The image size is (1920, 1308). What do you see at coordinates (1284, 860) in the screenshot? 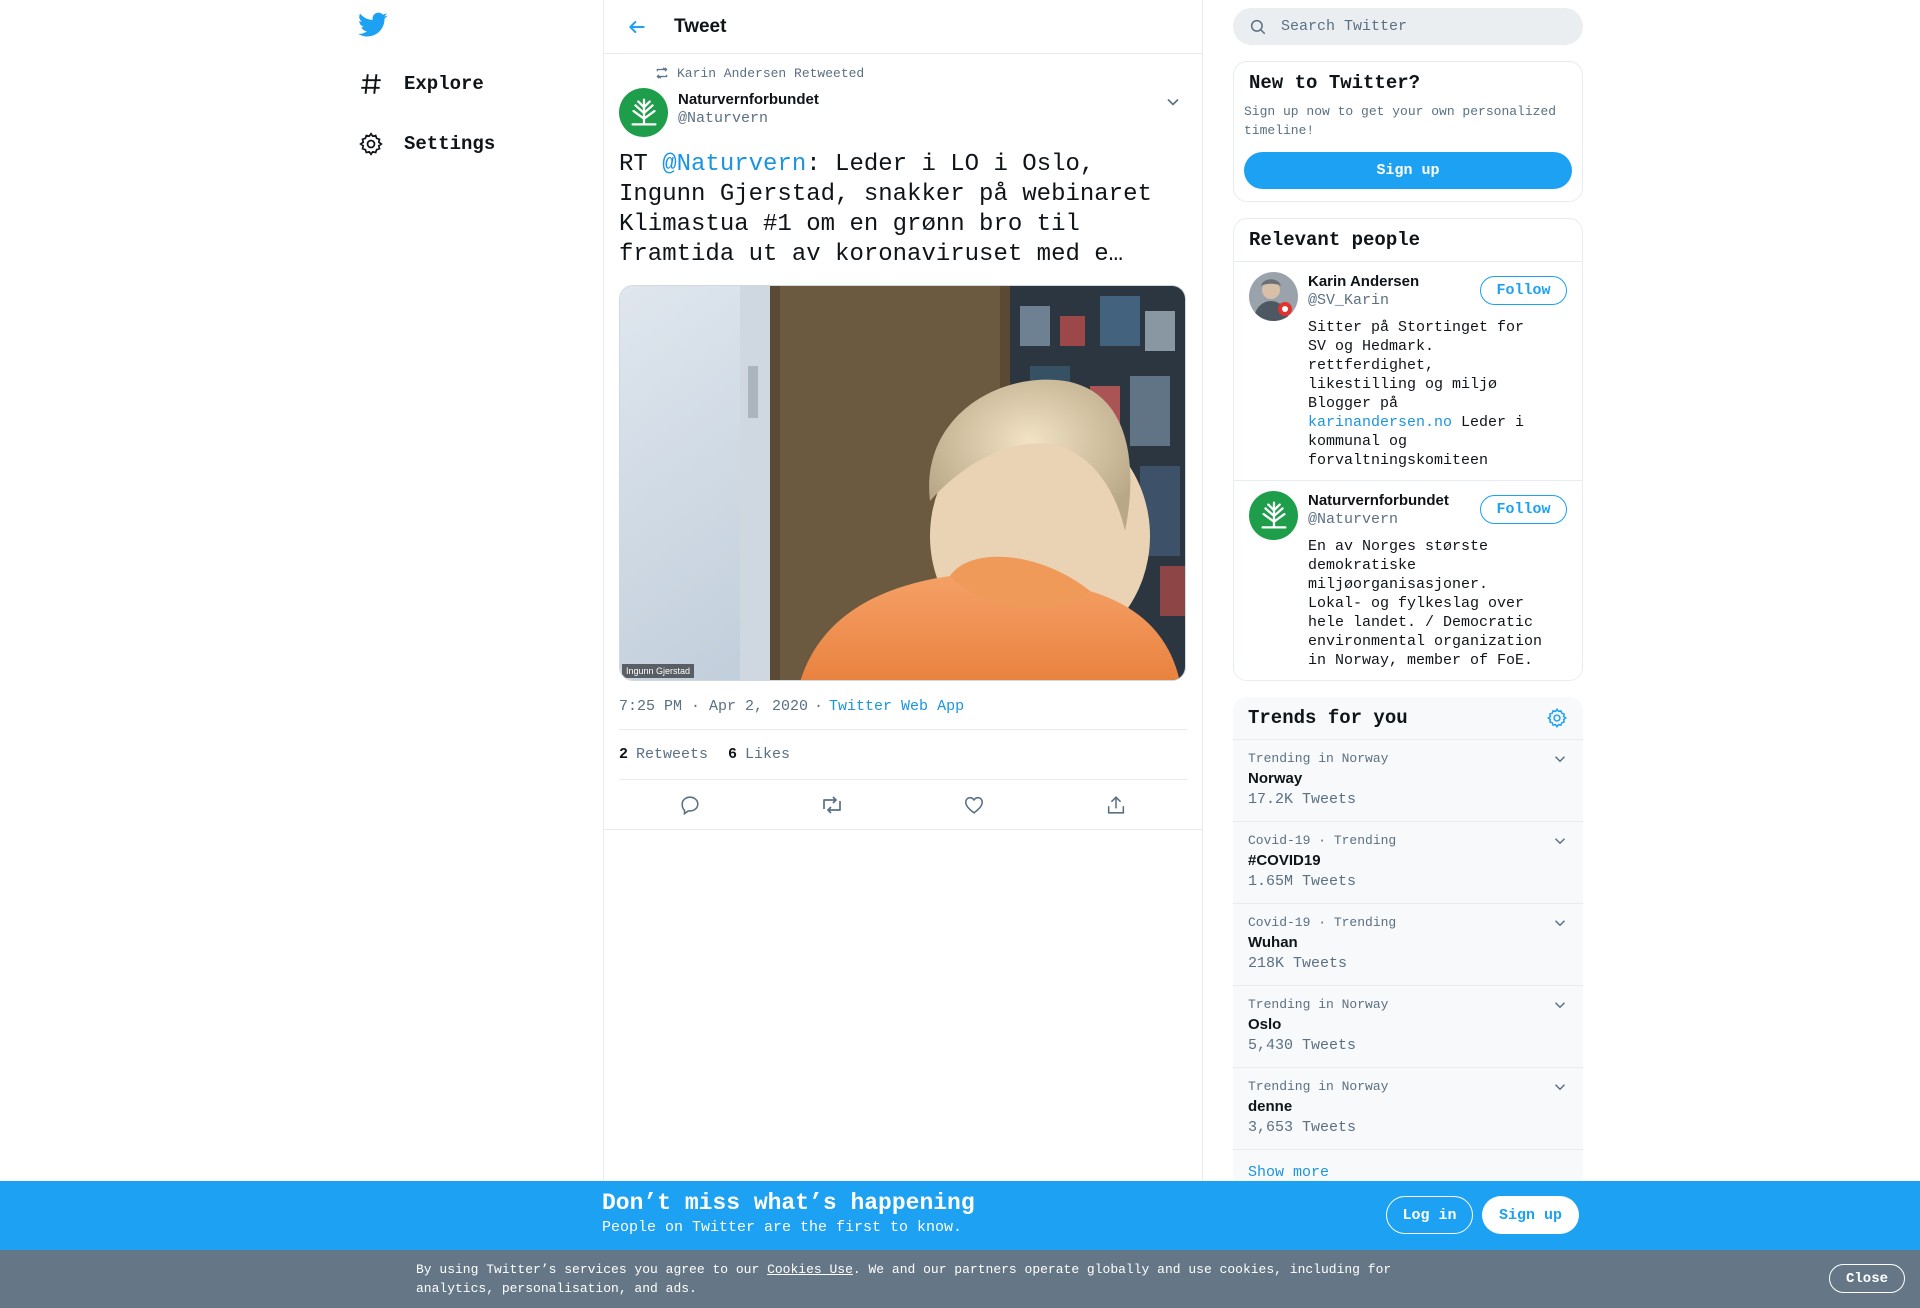
I see `trend-name: #COVID19` at bounding box center [1284, 860].